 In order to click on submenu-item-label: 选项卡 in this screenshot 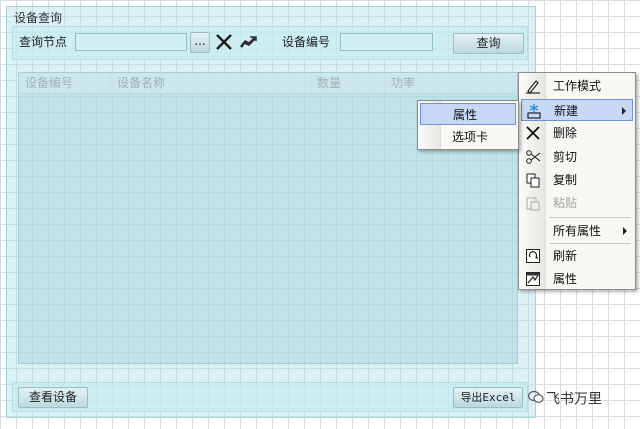, I will do `click(470, 137)`.